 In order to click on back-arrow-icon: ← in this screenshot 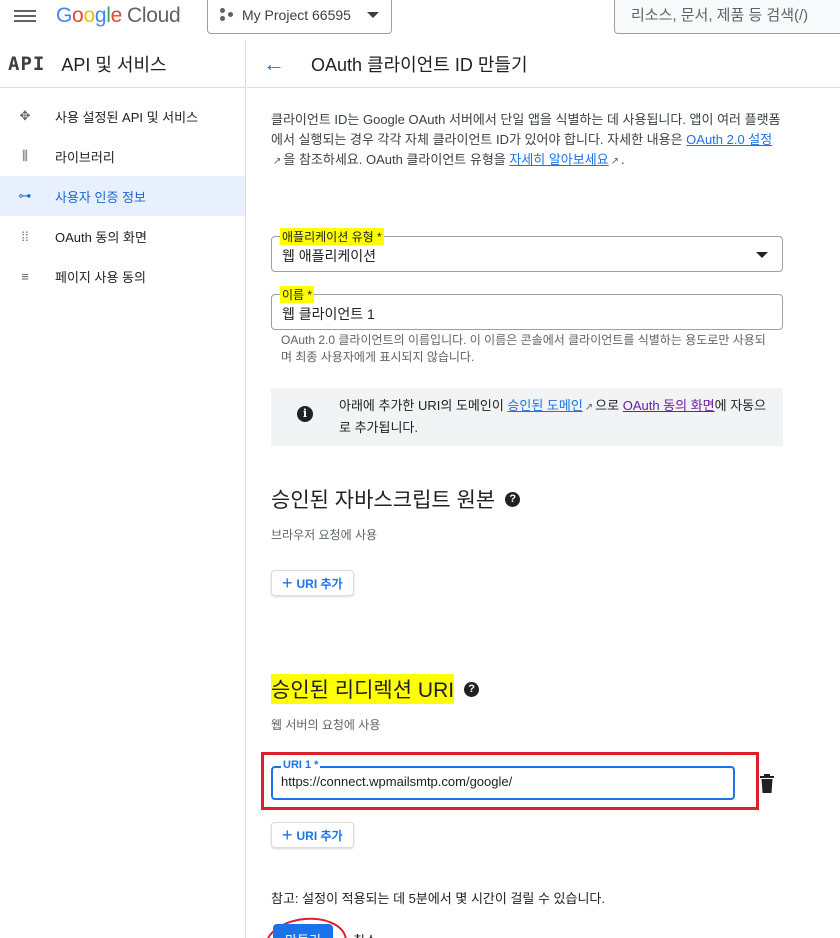, I will do `click(275, 63)`.